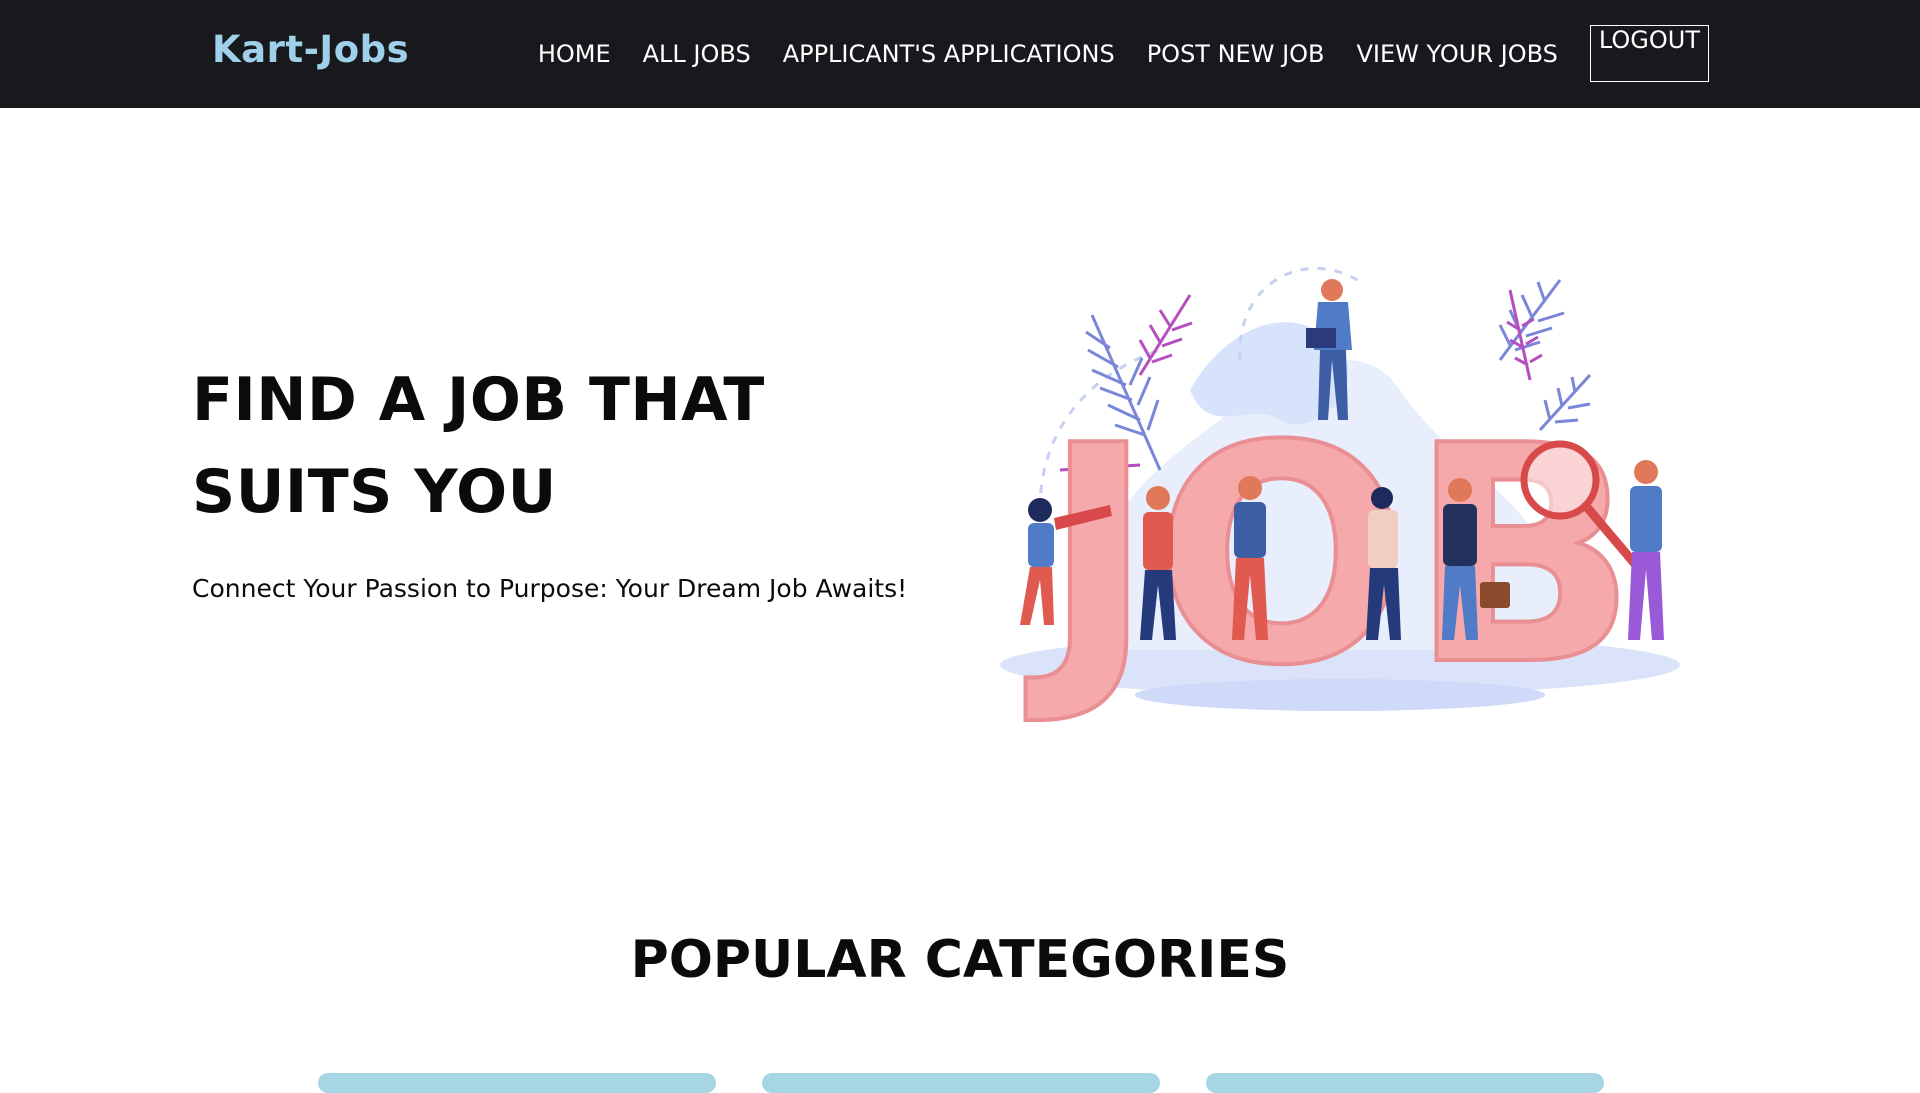  What do you see at coordinates (960, 960) in the screenshot?
I see `popular-categories-heading: POPULAR CATEGORIES` at bounding box center [960, 960].